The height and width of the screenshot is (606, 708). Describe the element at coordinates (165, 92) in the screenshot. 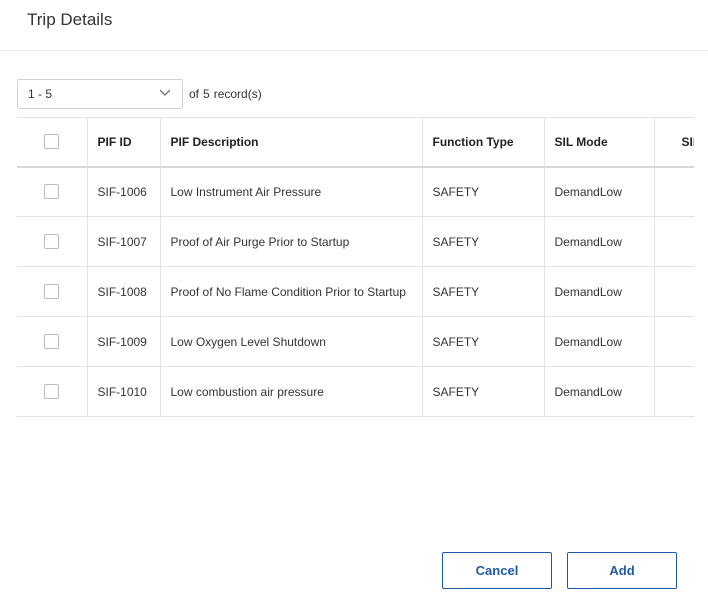

I see `chevron-down-icon` at that location.